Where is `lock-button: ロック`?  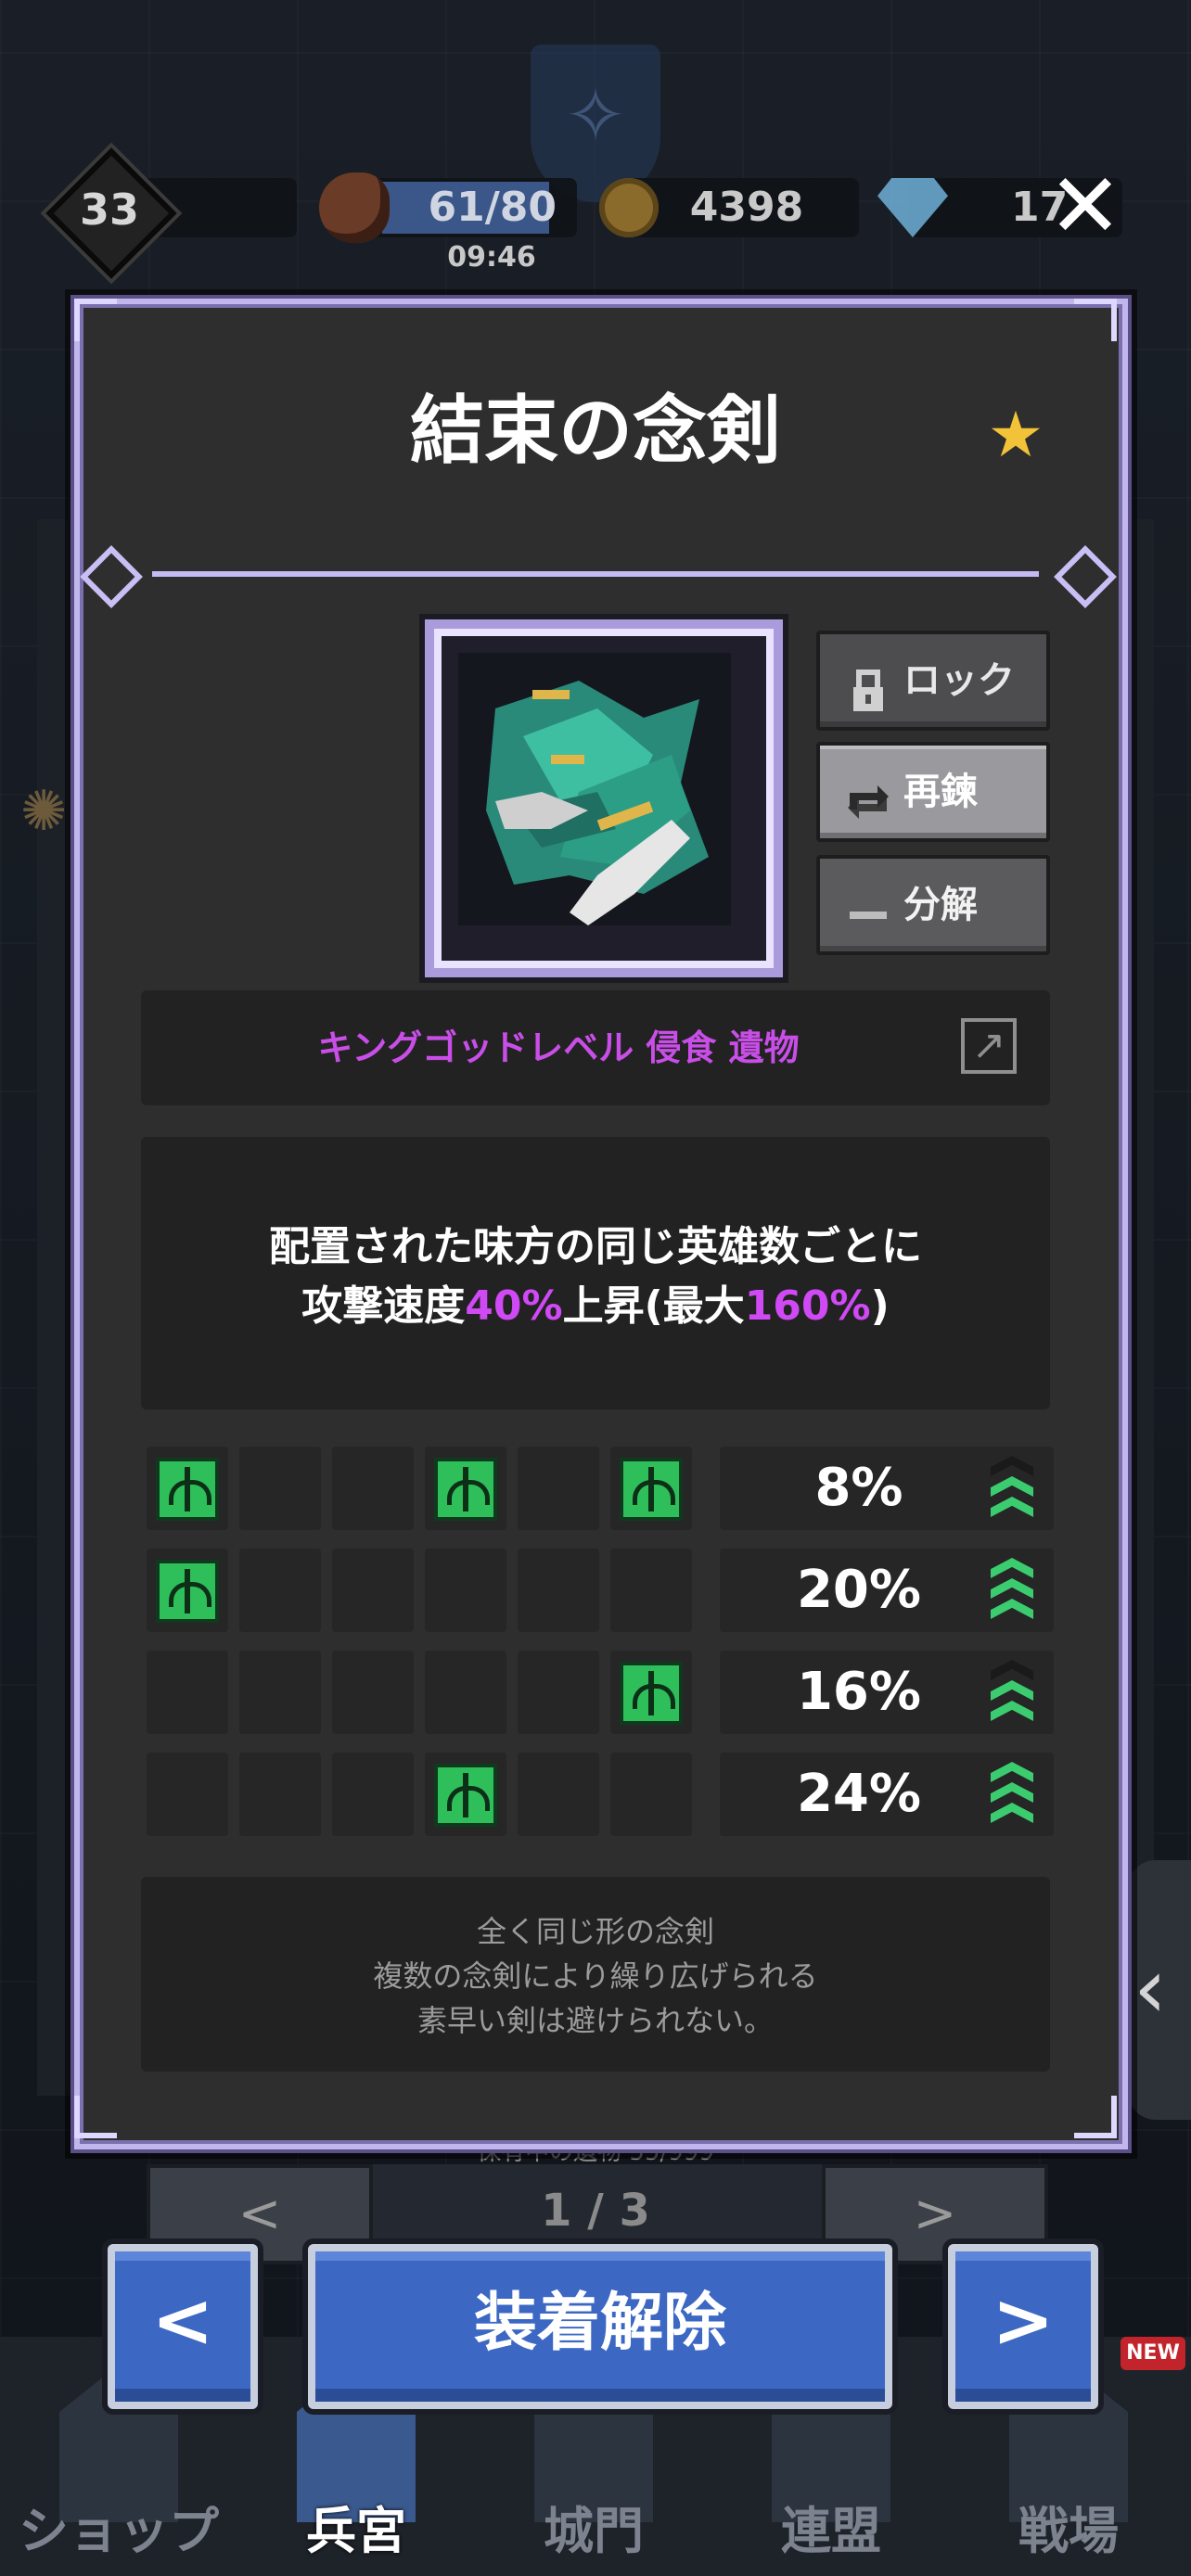
lock-button: ロック is located at coordinates (933, 681).